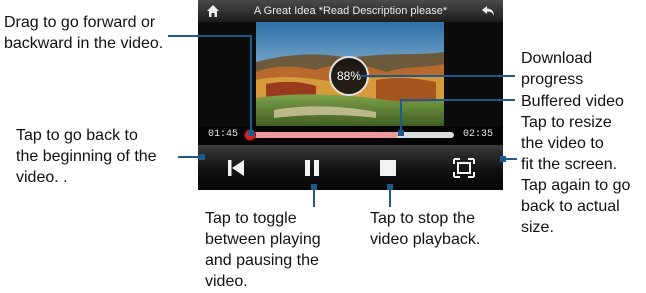  I want to click on home-icon, so click(213, 11).